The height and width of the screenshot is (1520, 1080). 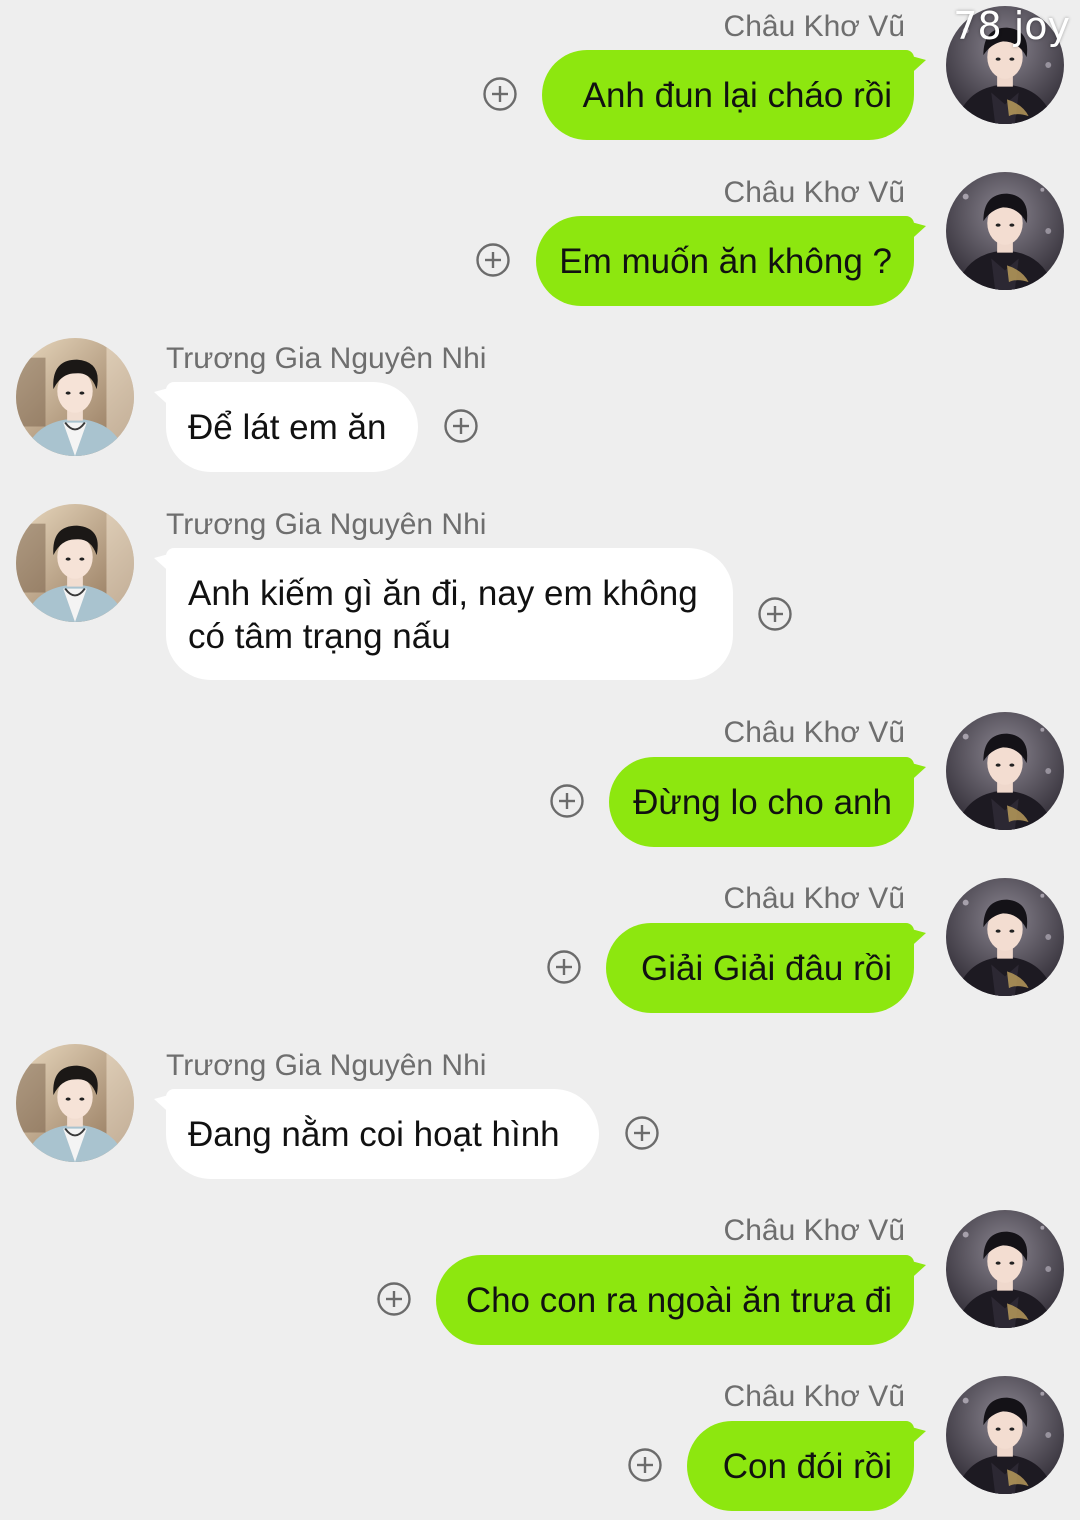 What do you see at coordinates (1011, 26) in the screenshot?
I see `watermark: 78 joy` at bounding box center [1011, 26].